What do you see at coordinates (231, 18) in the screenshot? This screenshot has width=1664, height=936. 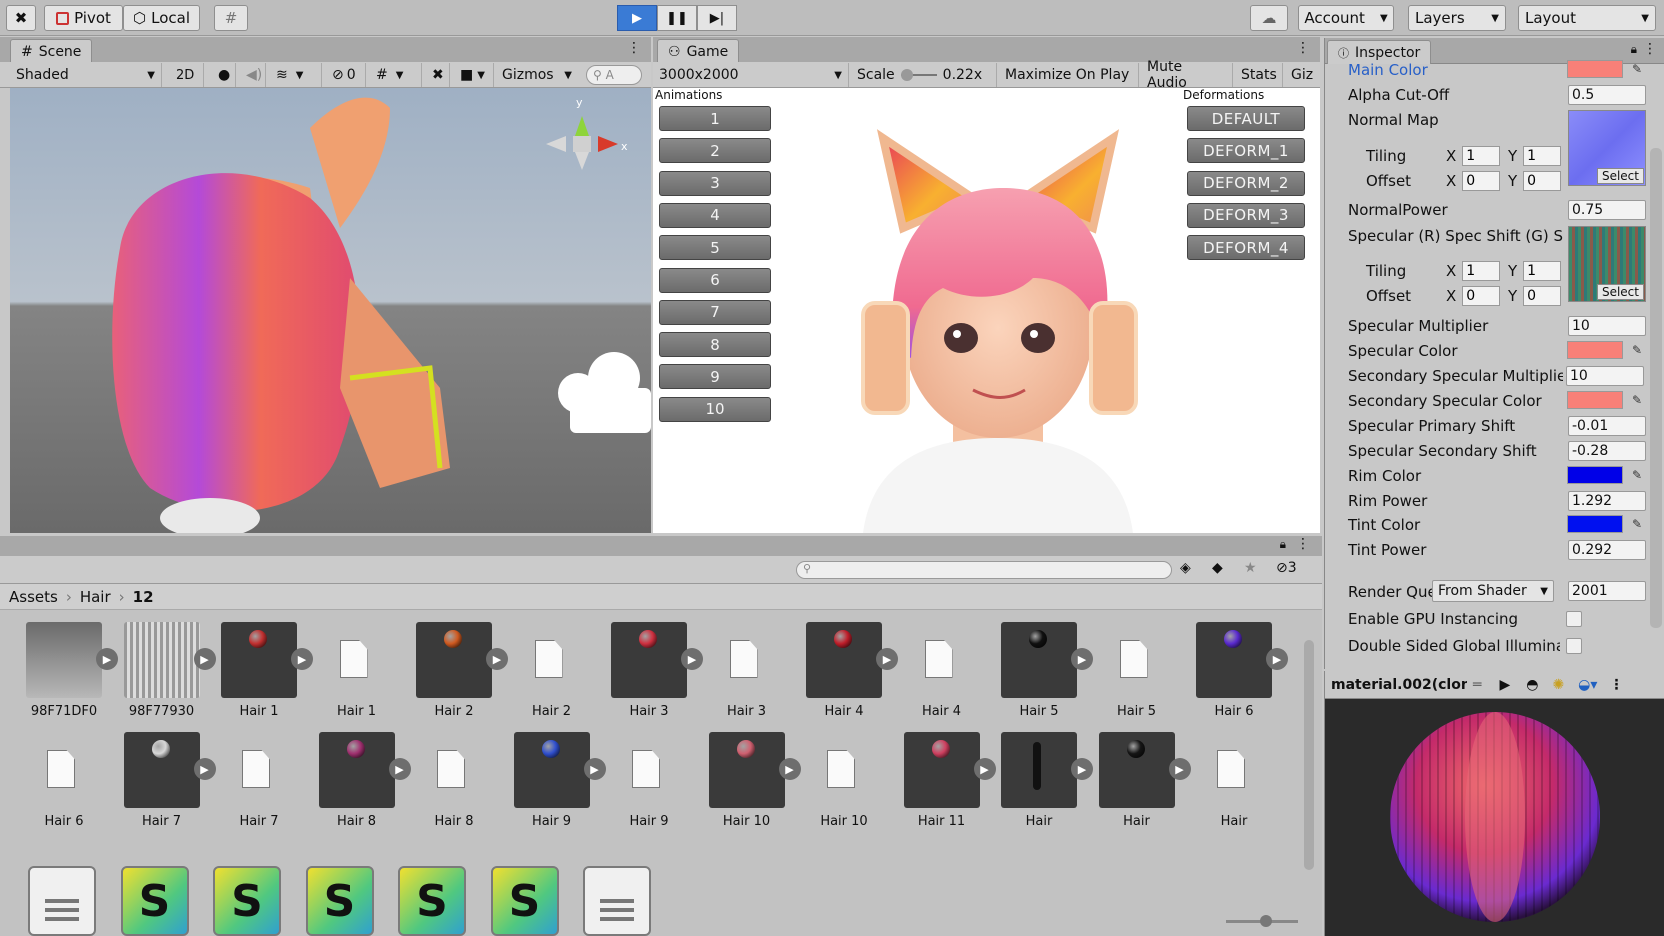 I see `grid-snap-button: #` at bounding box center [231, 18].